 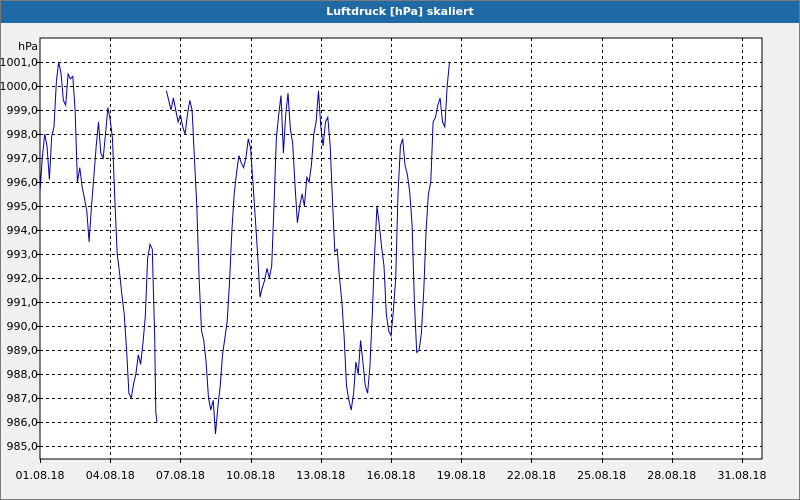 What do you see at coordinates (23, 302) in the screenshot?
I see `y-tick-label: 991,0` at bounding box center [23, 302].